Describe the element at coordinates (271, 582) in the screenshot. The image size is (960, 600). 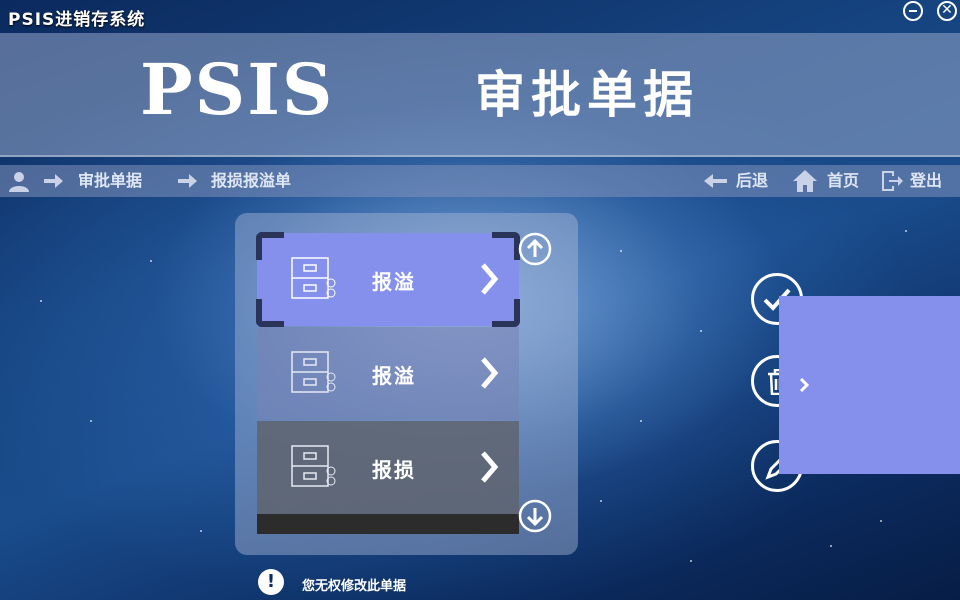
I see `exclamation-icon: !` at that location.